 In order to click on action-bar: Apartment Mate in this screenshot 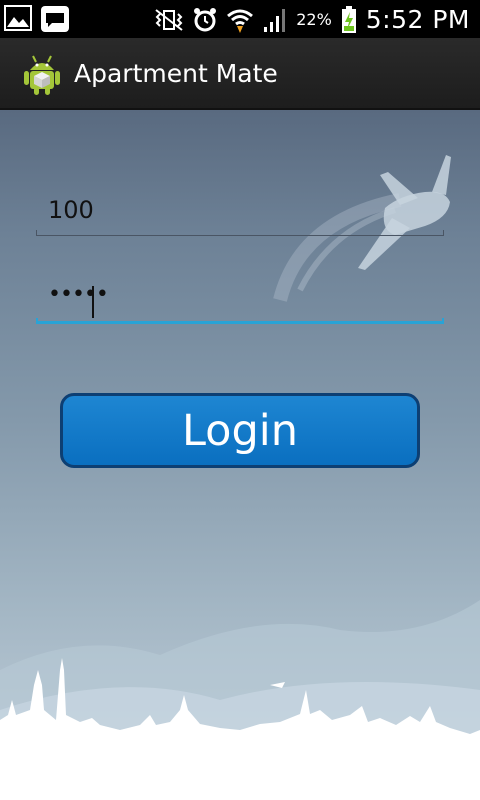, I will do `click(240, 74)`.